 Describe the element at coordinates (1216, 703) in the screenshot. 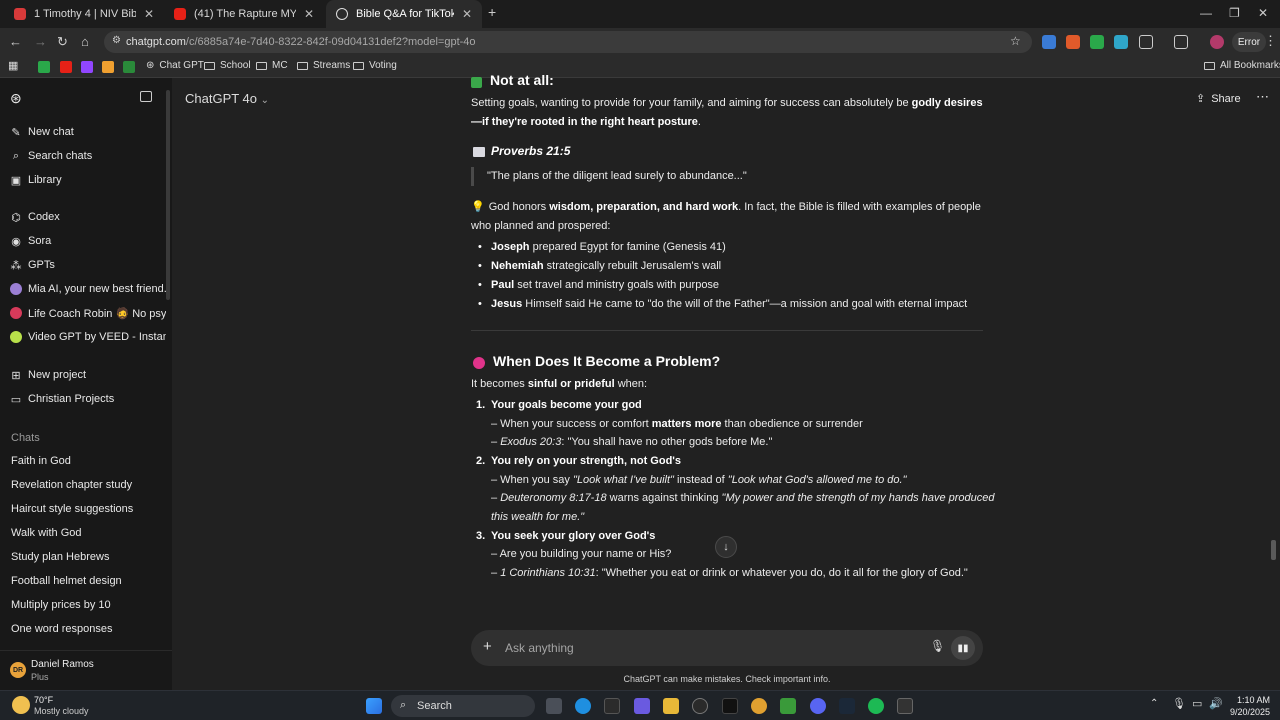

I see `speaker-icon: 🔊` at that location.